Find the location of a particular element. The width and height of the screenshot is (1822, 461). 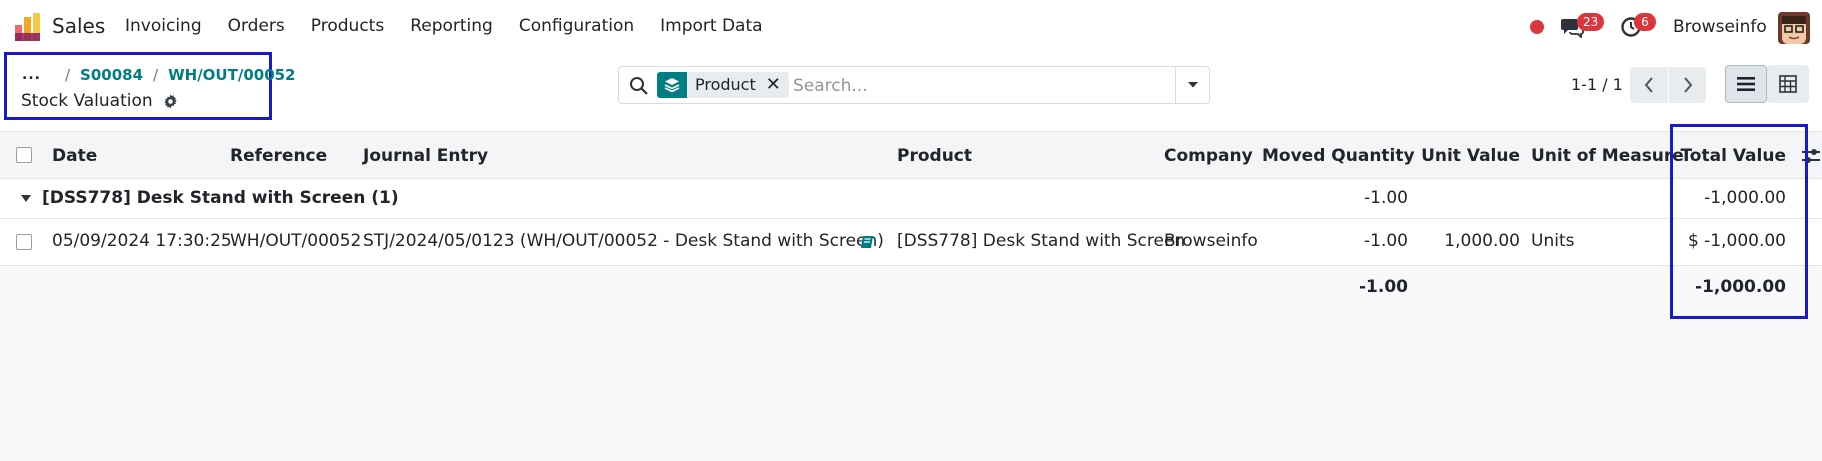

sales-app-icon is located at coordinates (28, 27).